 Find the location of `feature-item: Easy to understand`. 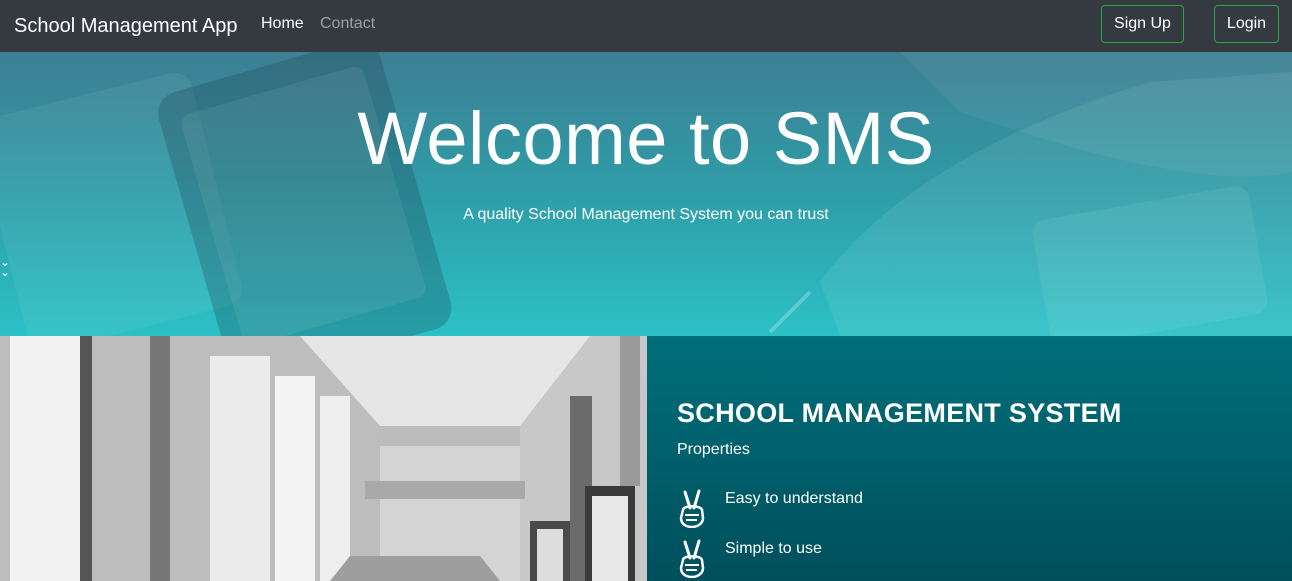

feature-item: Easy to understand is located at coordinates (769, 508).